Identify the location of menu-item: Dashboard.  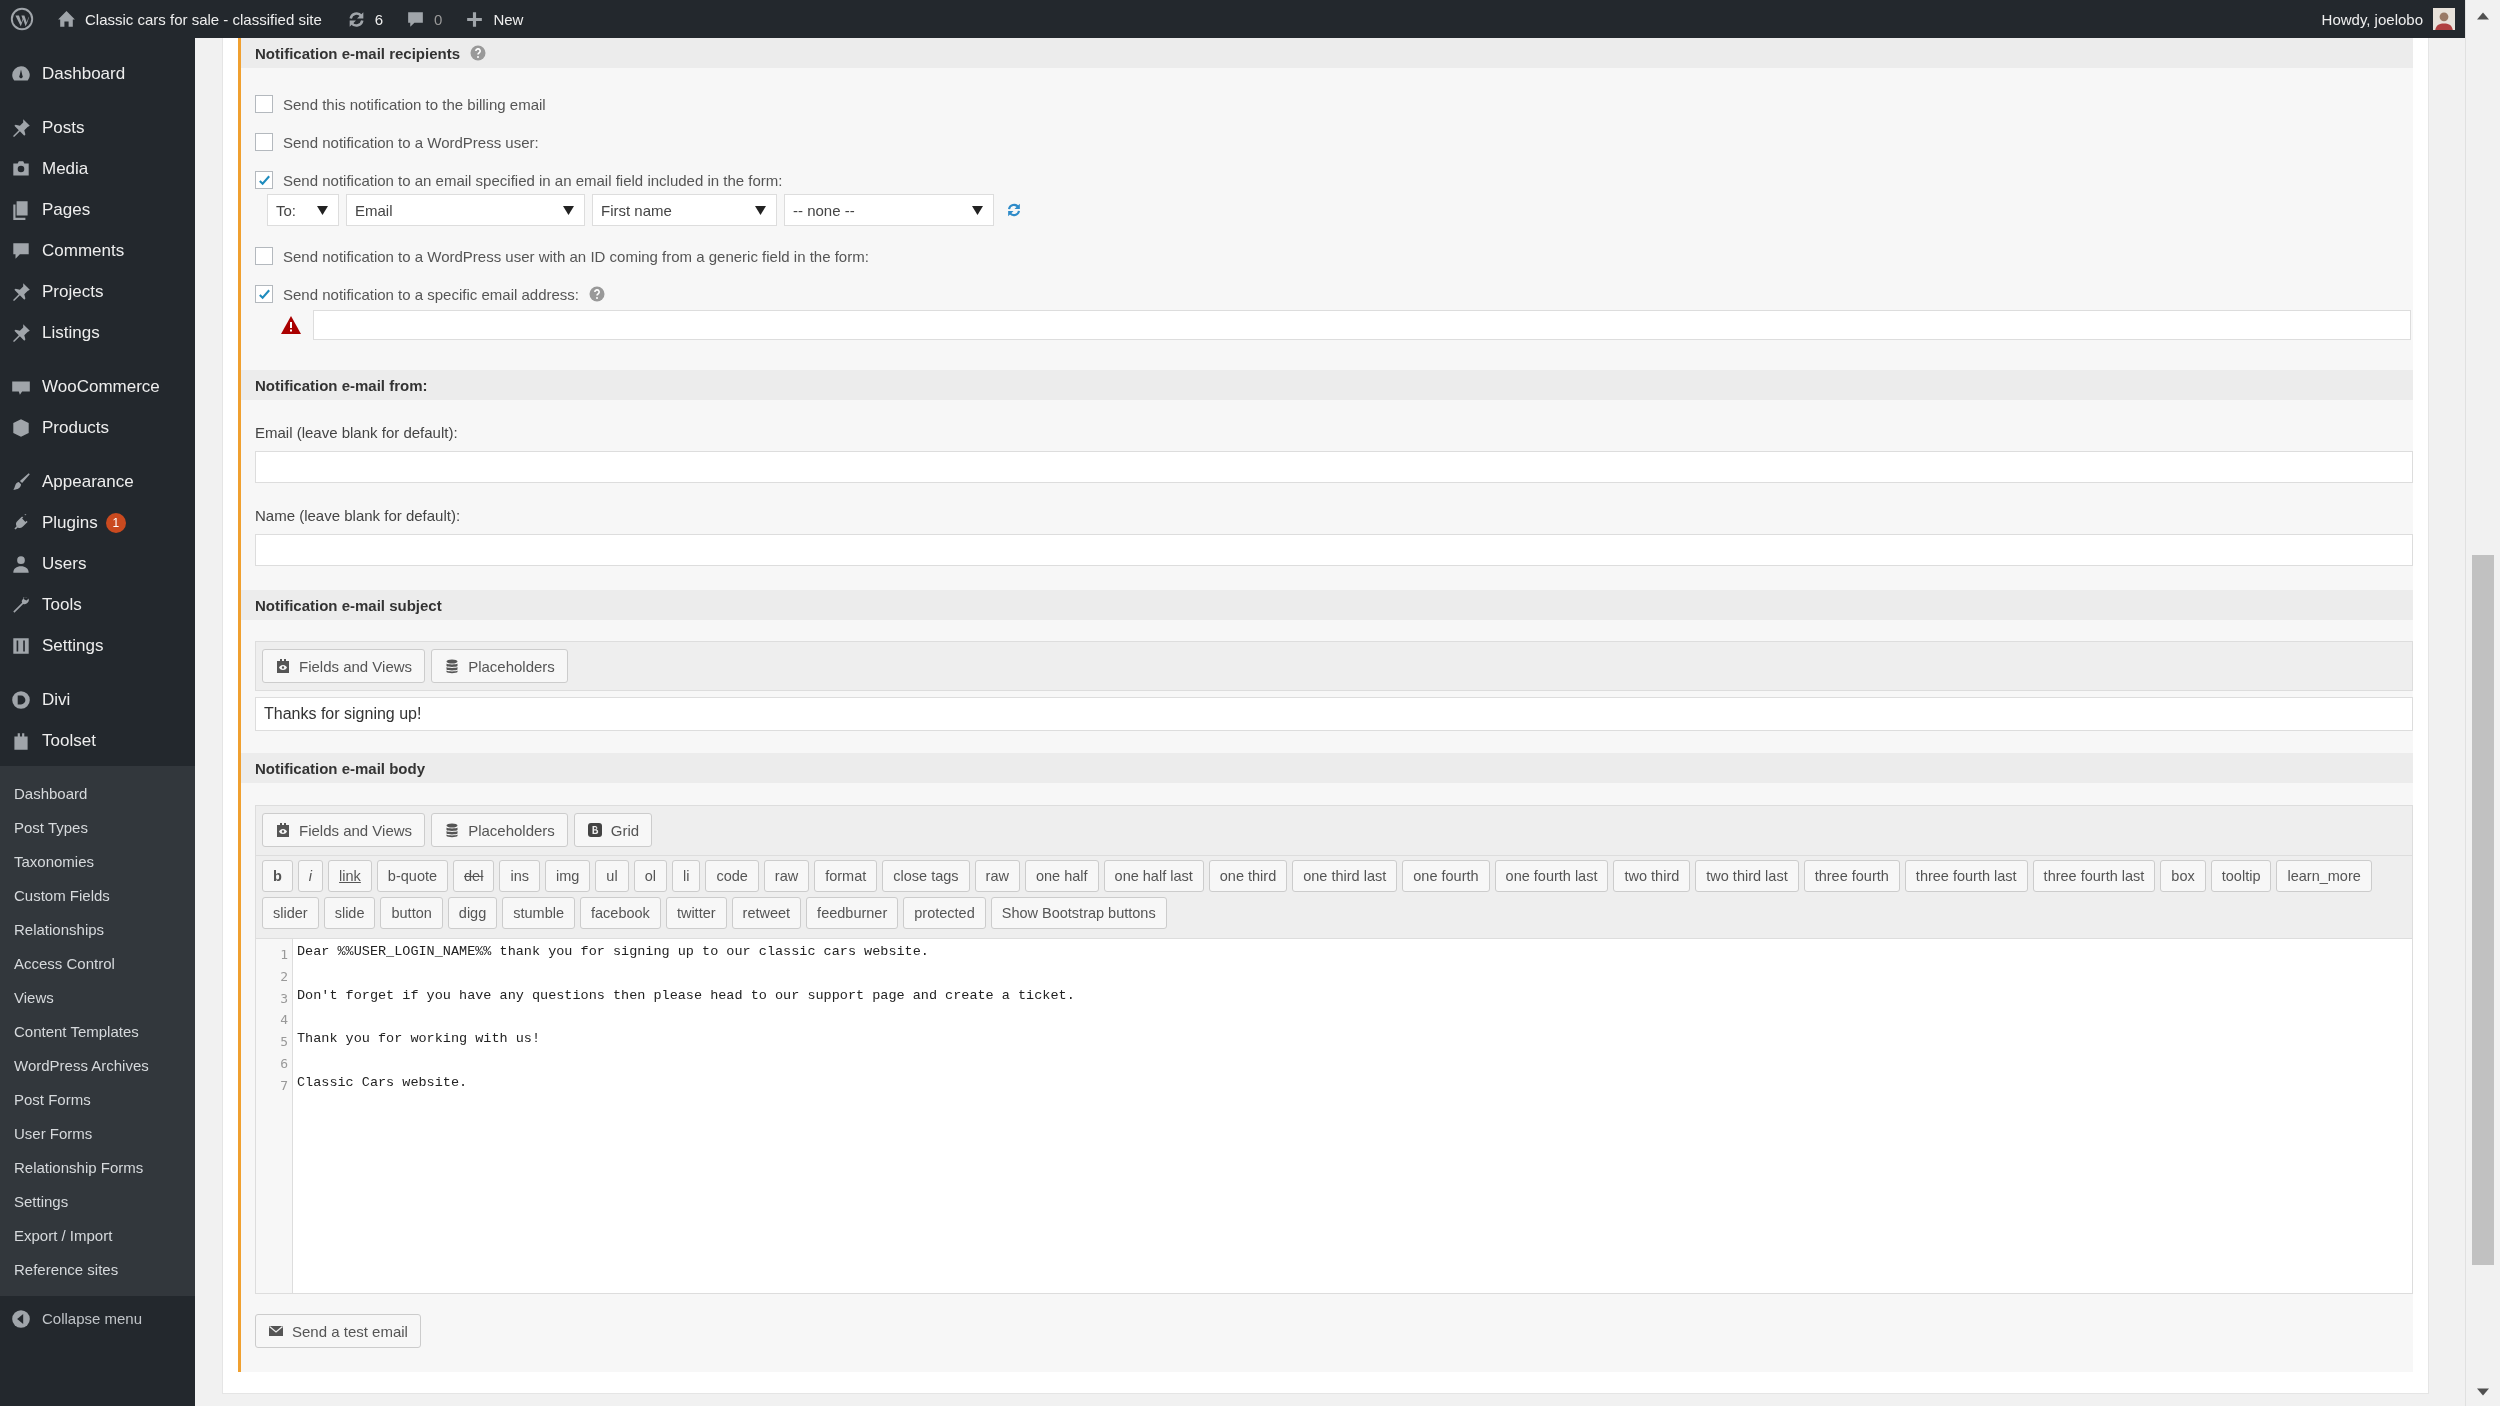
(97, 73).